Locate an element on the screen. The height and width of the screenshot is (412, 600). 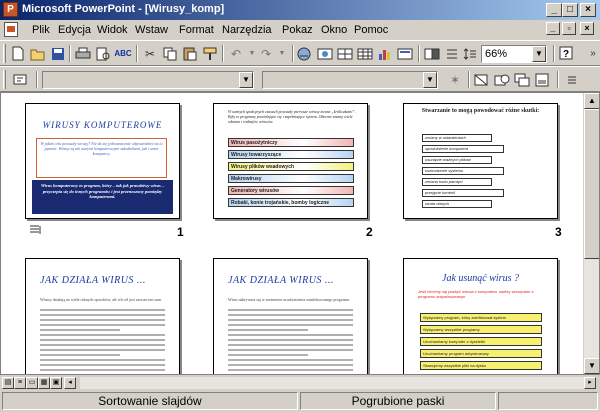
maximize-button: □ is located at coordinates (570, 10).